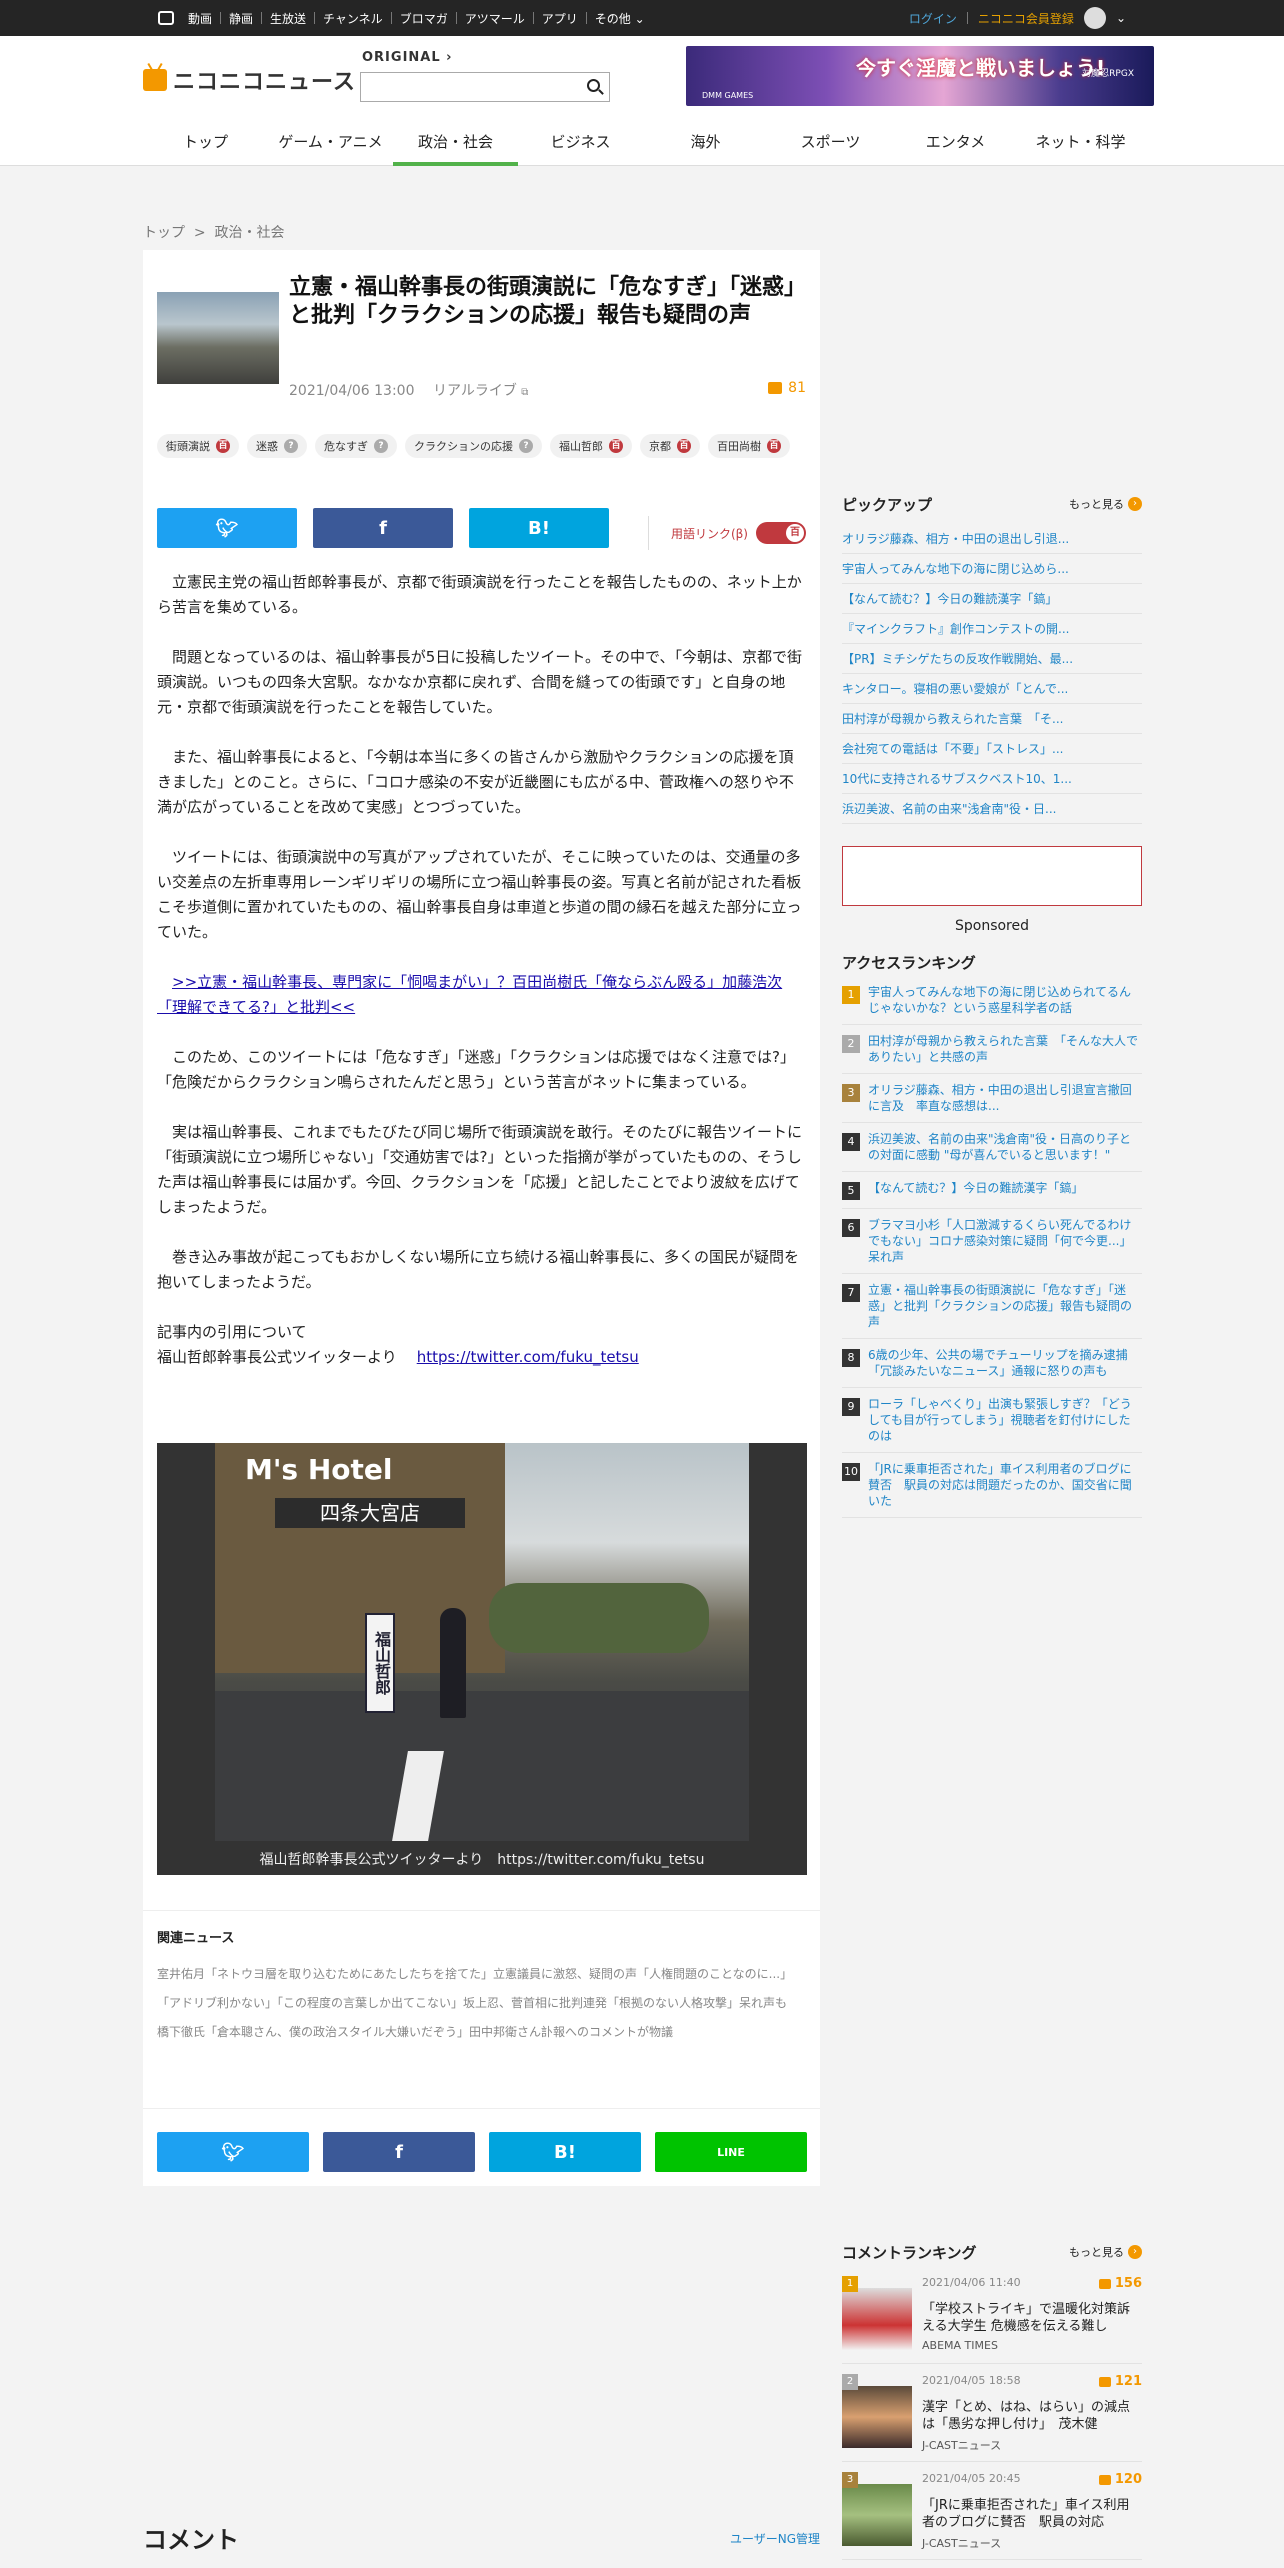 This screenshot has height=2568, width=1284. Describe the element at coordinates (191, 2540) in the screenshot. I see `comment-section-title: コメント` at that location.